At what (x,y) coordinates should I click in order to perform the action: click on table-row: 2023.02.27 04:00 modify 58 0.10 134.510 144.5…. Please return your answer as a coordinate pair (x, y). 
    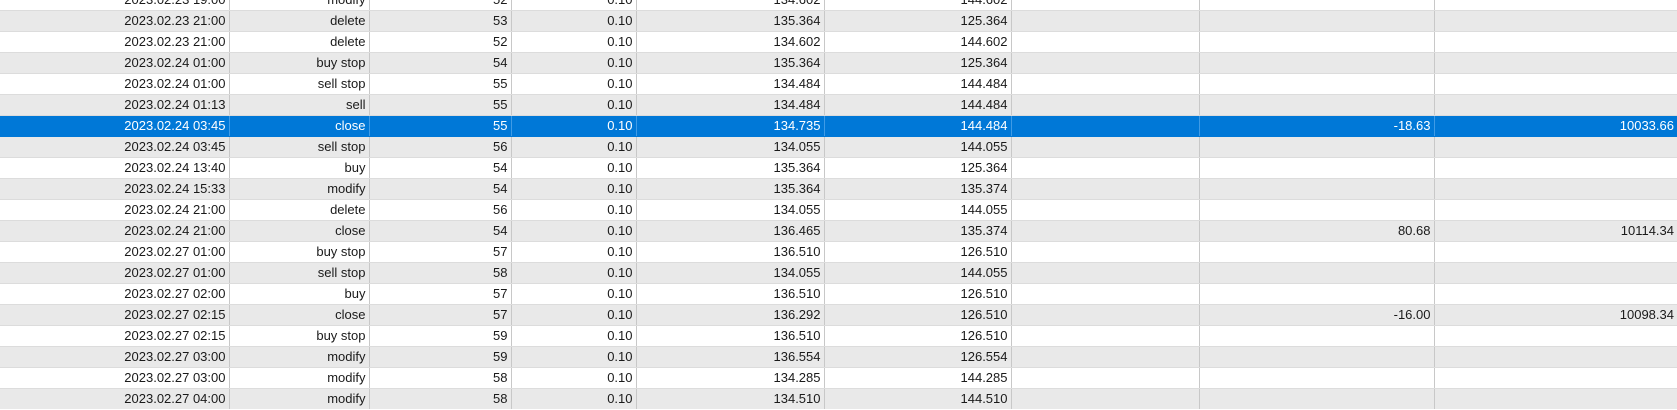
    Looking at the image, I should click on (838, 398).